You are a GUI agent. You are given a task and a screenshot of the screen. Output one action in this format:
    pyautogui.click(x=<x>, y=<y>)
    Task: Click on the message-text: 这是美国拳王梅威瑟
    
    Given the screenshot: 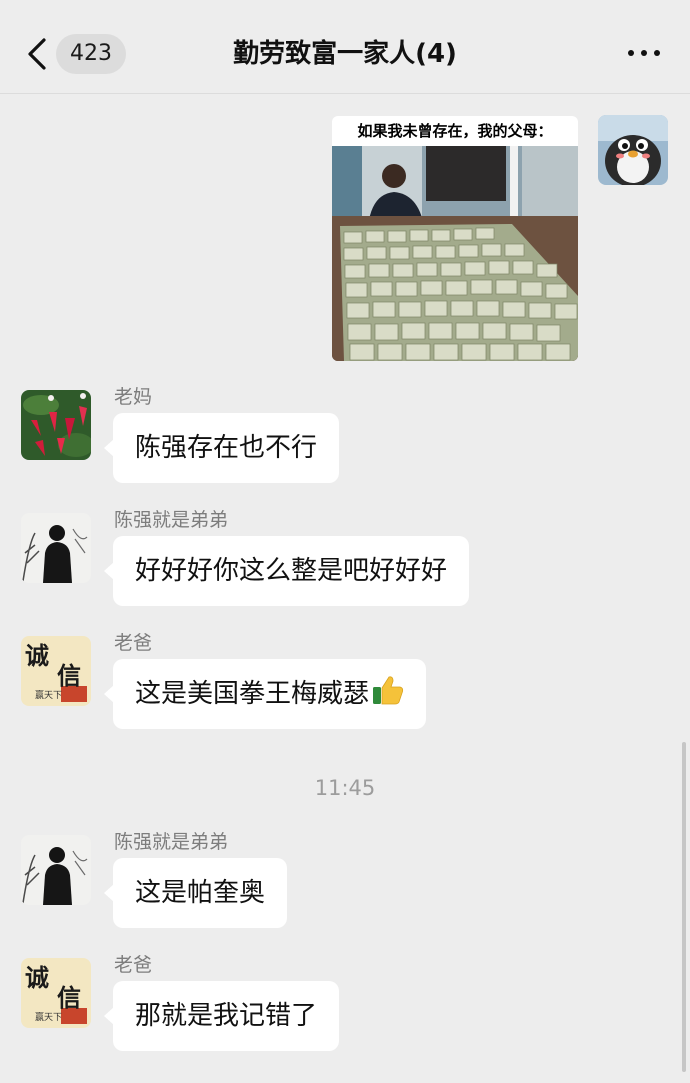 What is the action you would take?
    pyautogui.click(x=252, y=694)
    